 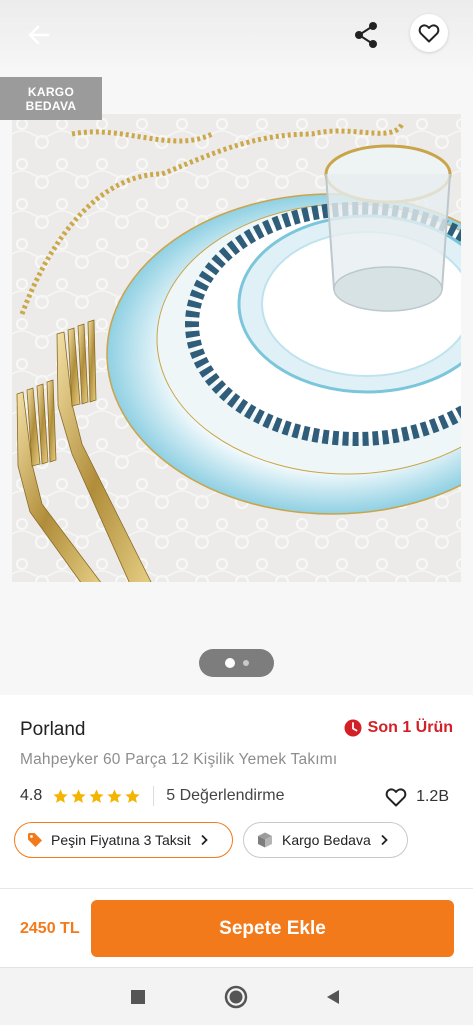 What do you see at coordinates (432, 796) in the screenshot?
I see `like-count: 1.2B` at bounding box center [432, 796].